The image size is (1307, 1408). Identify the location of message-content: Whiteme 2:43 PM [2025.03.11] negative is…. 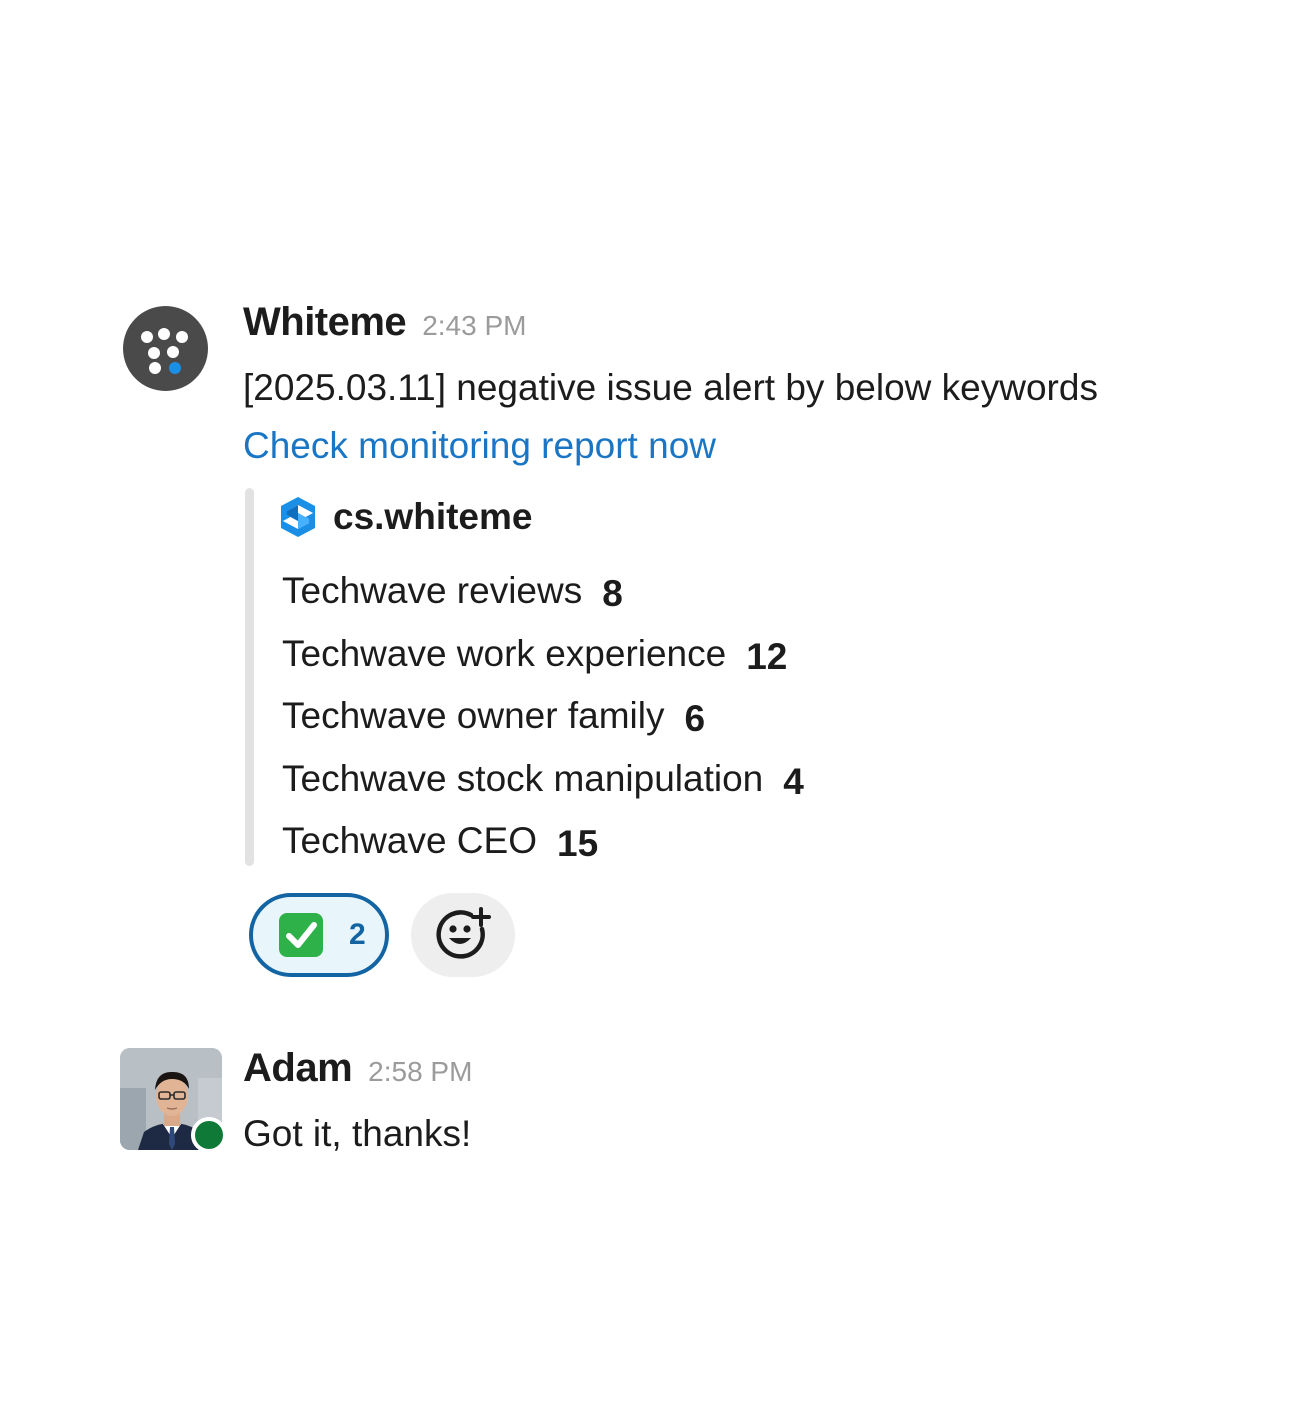
(670, 388).